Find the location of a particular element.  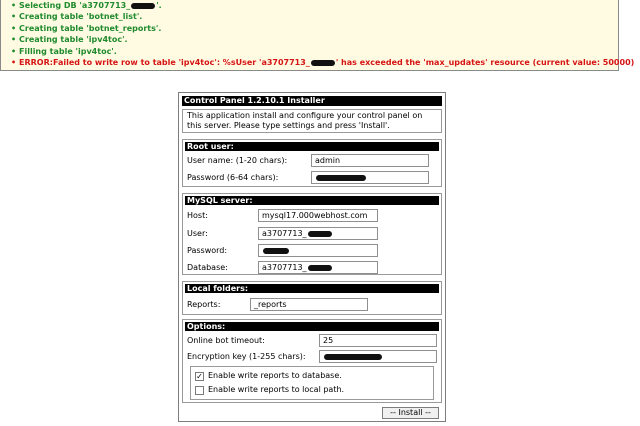

encryption-key-label: Encryption key (1-255 chars): is located at coordinates (246, 356).